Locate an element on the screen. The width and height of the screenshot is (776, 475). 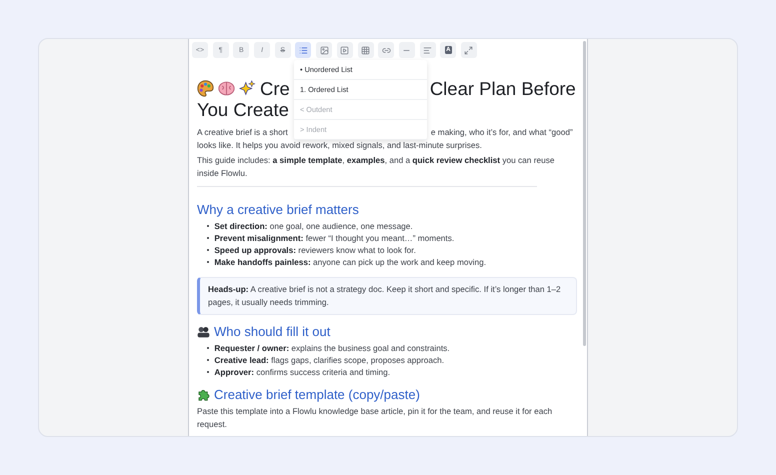
list-item-text: Requester / owner: explains the business goal and constraints. is located at coordinates (332, 348).